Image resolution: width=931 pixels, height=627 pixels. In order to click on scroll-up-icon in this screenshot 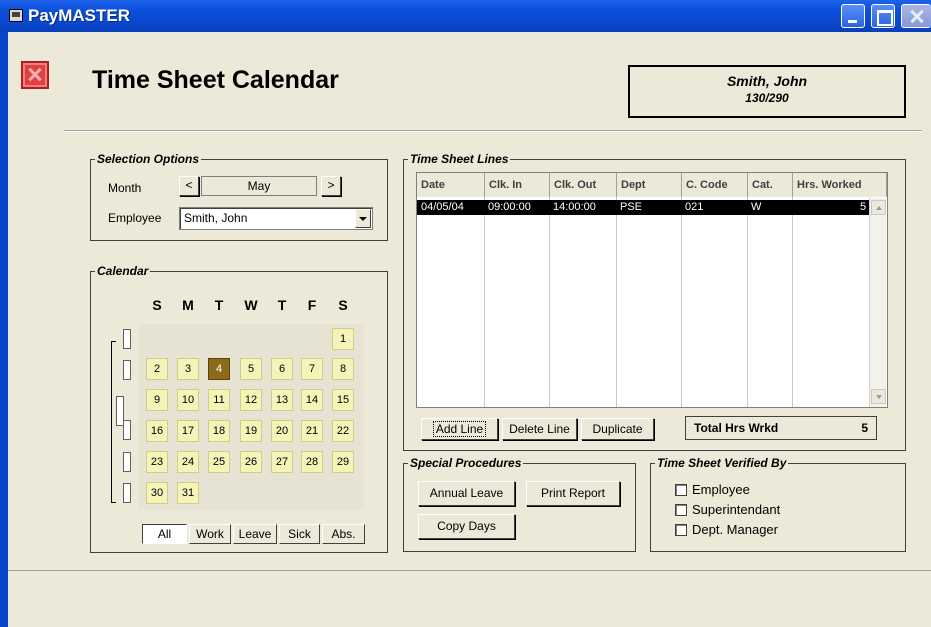, I will do `click(878, 207)`.